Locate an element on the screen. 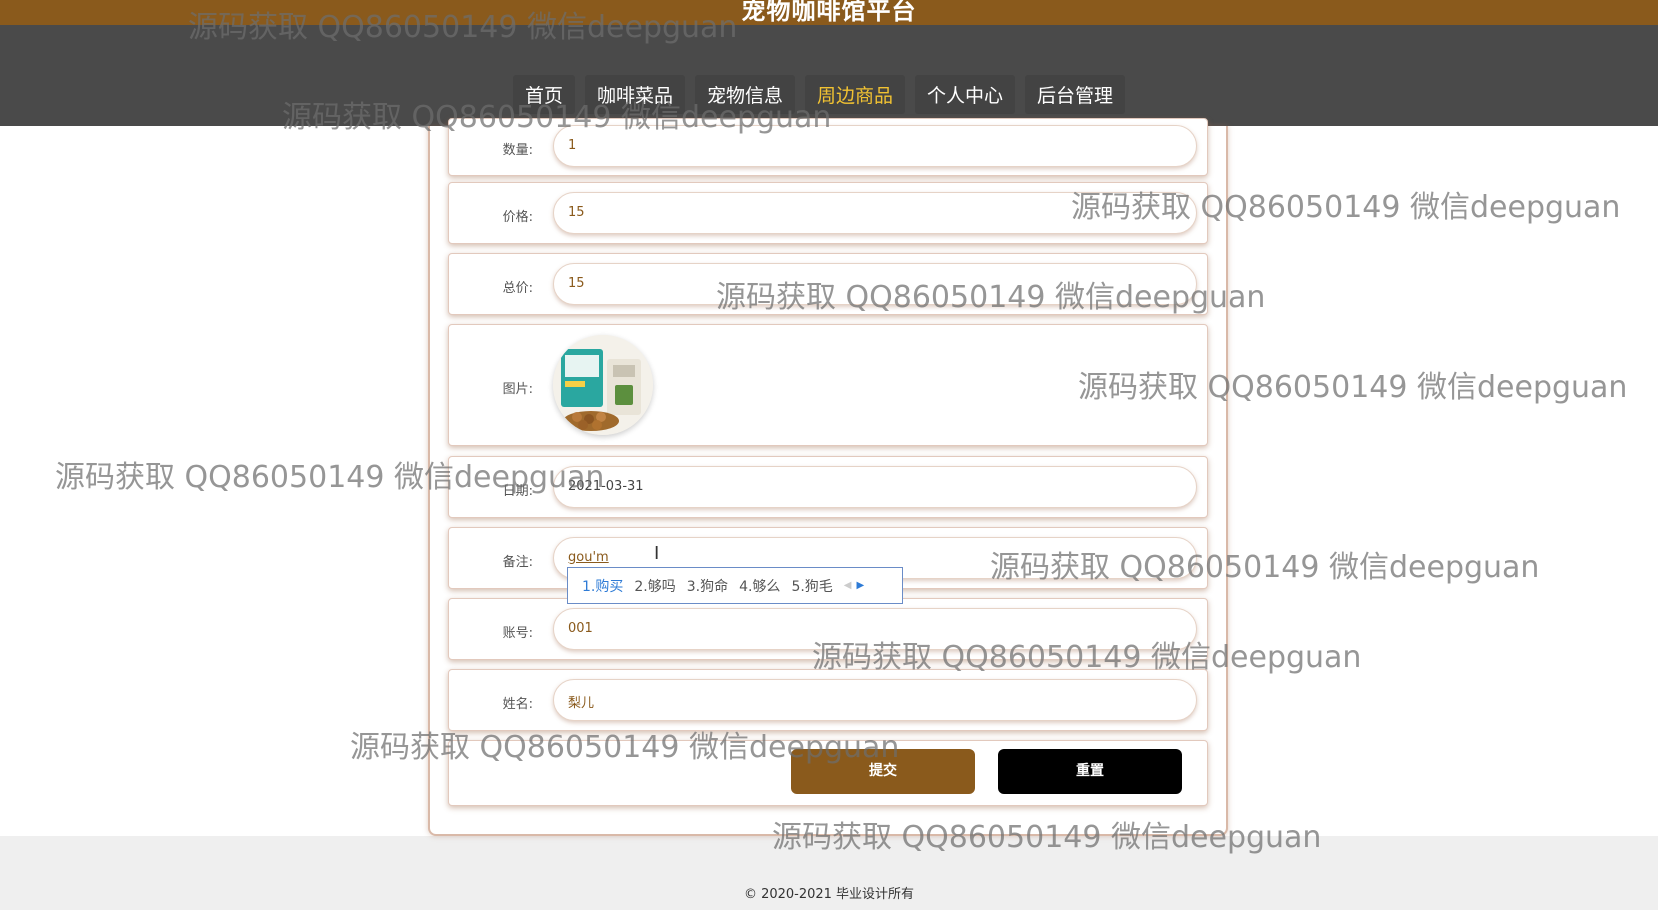  submit-button: 提交 is located at coordinates (883, 771).